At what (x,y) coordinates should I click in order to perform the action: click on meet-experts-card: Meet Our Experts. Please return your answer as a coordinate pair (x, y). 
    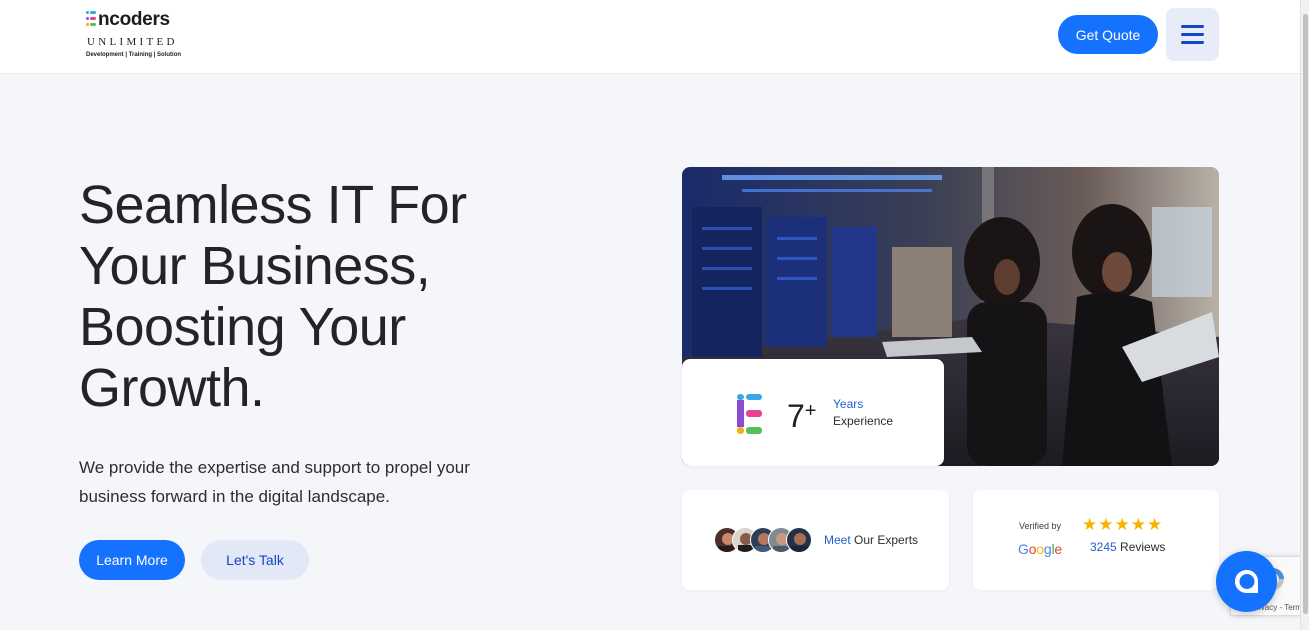
    Looking at the image, I should click on (815, 540).